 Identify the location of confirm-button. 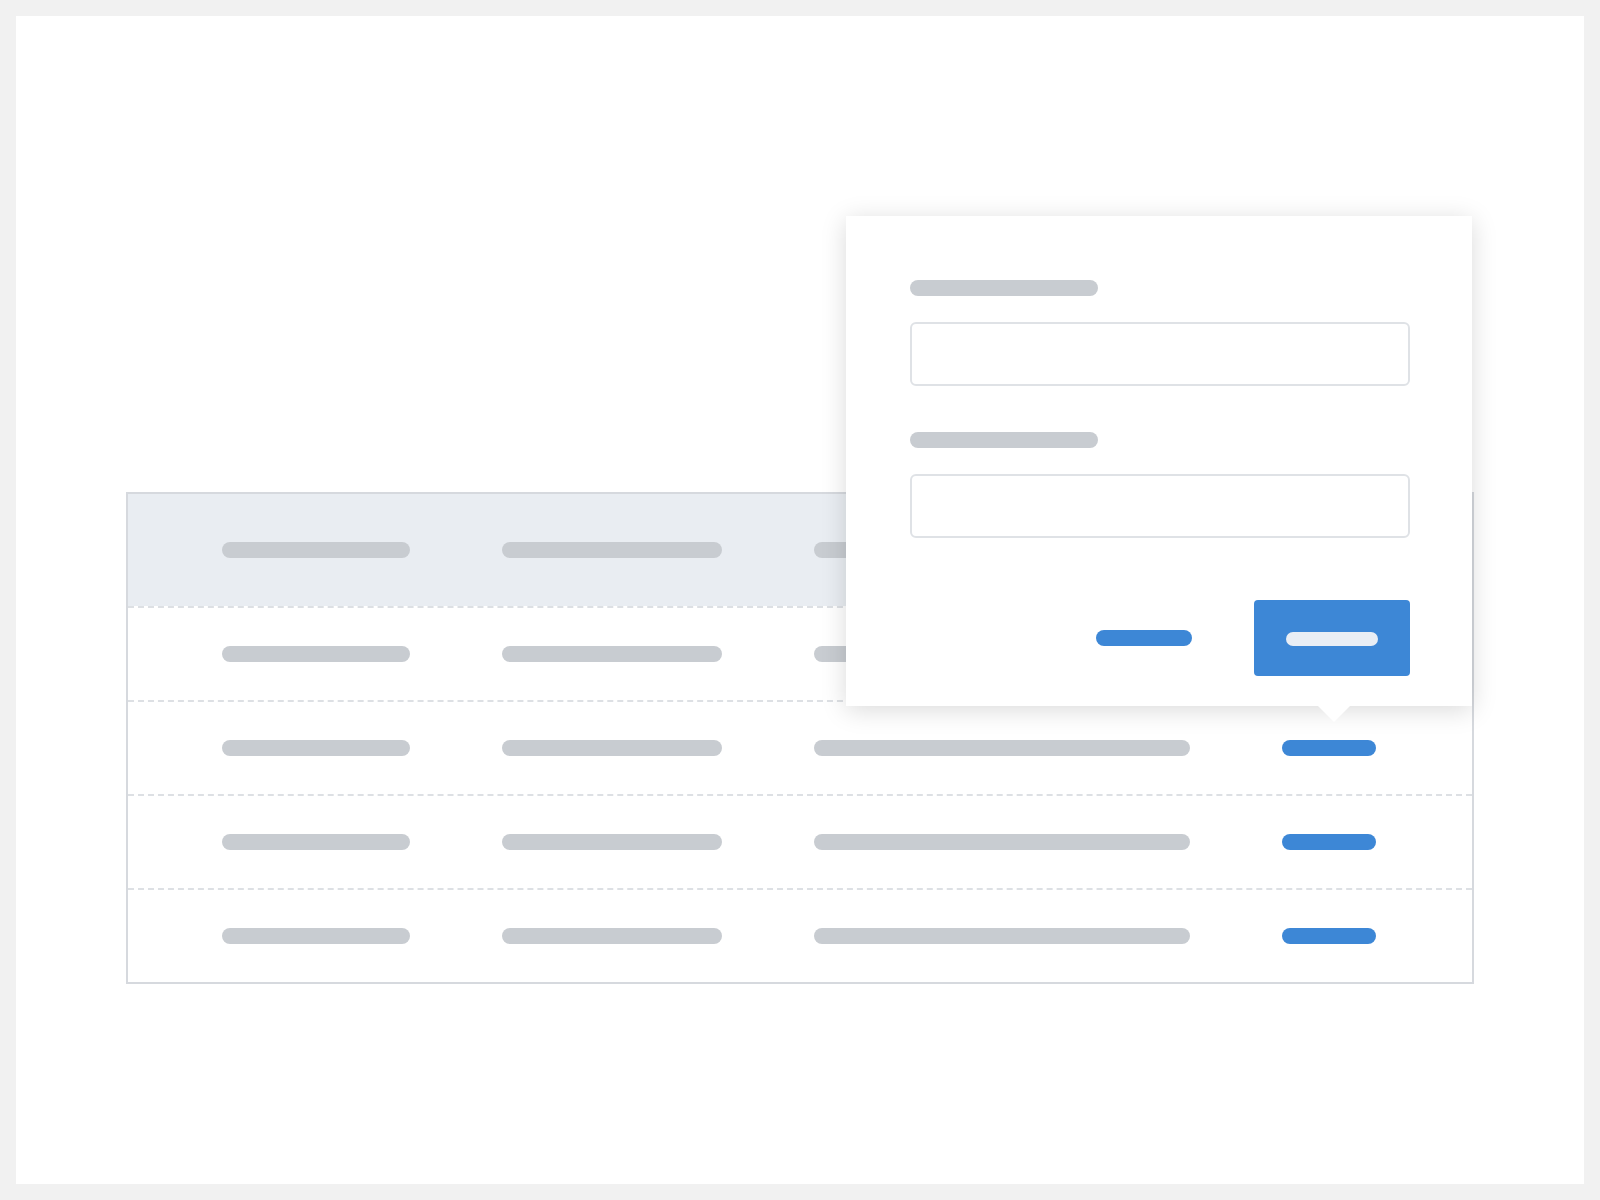
(1332, 638).